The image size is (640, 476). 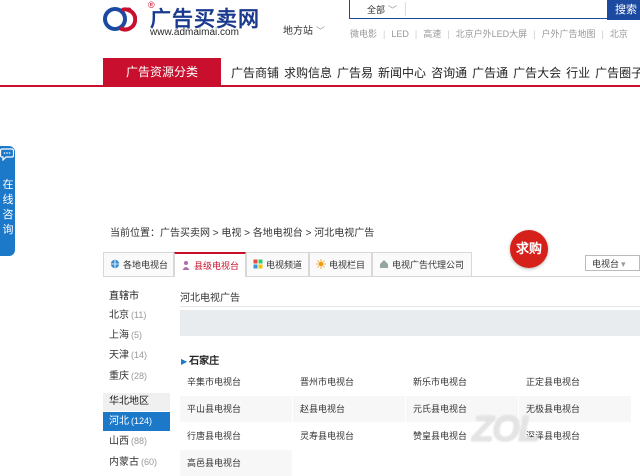 I want to click on filter-bar, so click(x=410, y=323).